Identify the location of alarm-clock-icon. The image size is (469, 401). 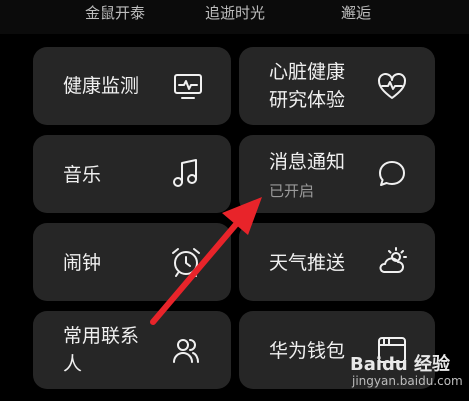
(186, 262).